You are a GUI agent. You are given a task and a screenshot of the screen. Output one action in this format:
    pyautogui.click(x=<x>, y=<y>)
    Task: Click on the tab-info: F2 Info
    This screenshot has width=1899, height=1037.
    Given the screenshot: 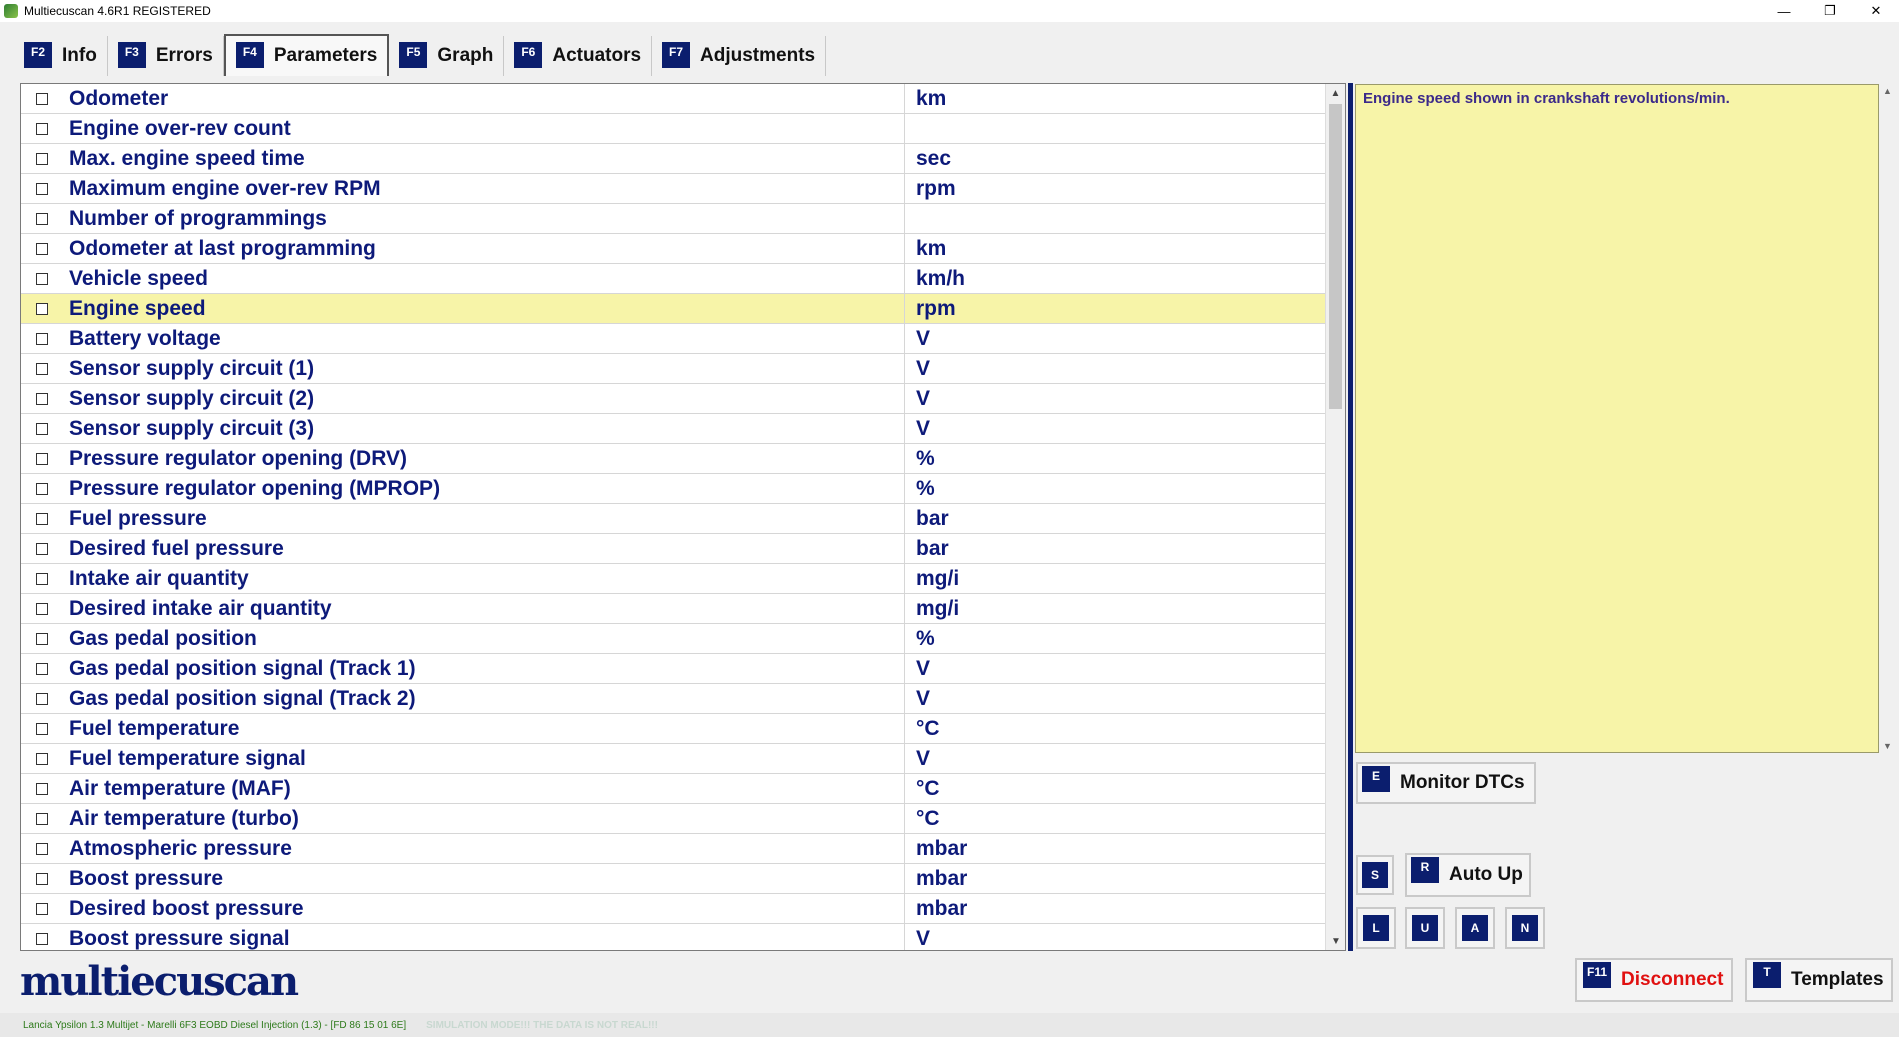 What is the action you would take?
    pyautogui.click(x=61, y=56)
    